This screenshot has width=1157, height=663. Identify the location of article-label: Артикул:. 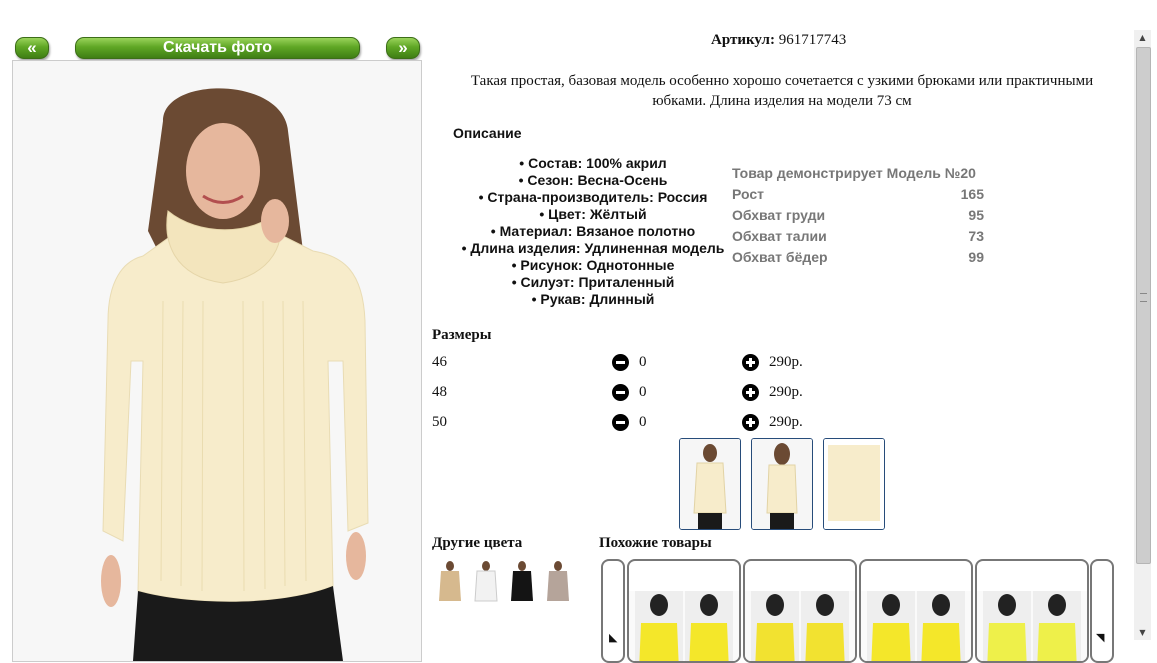
(743, 40).